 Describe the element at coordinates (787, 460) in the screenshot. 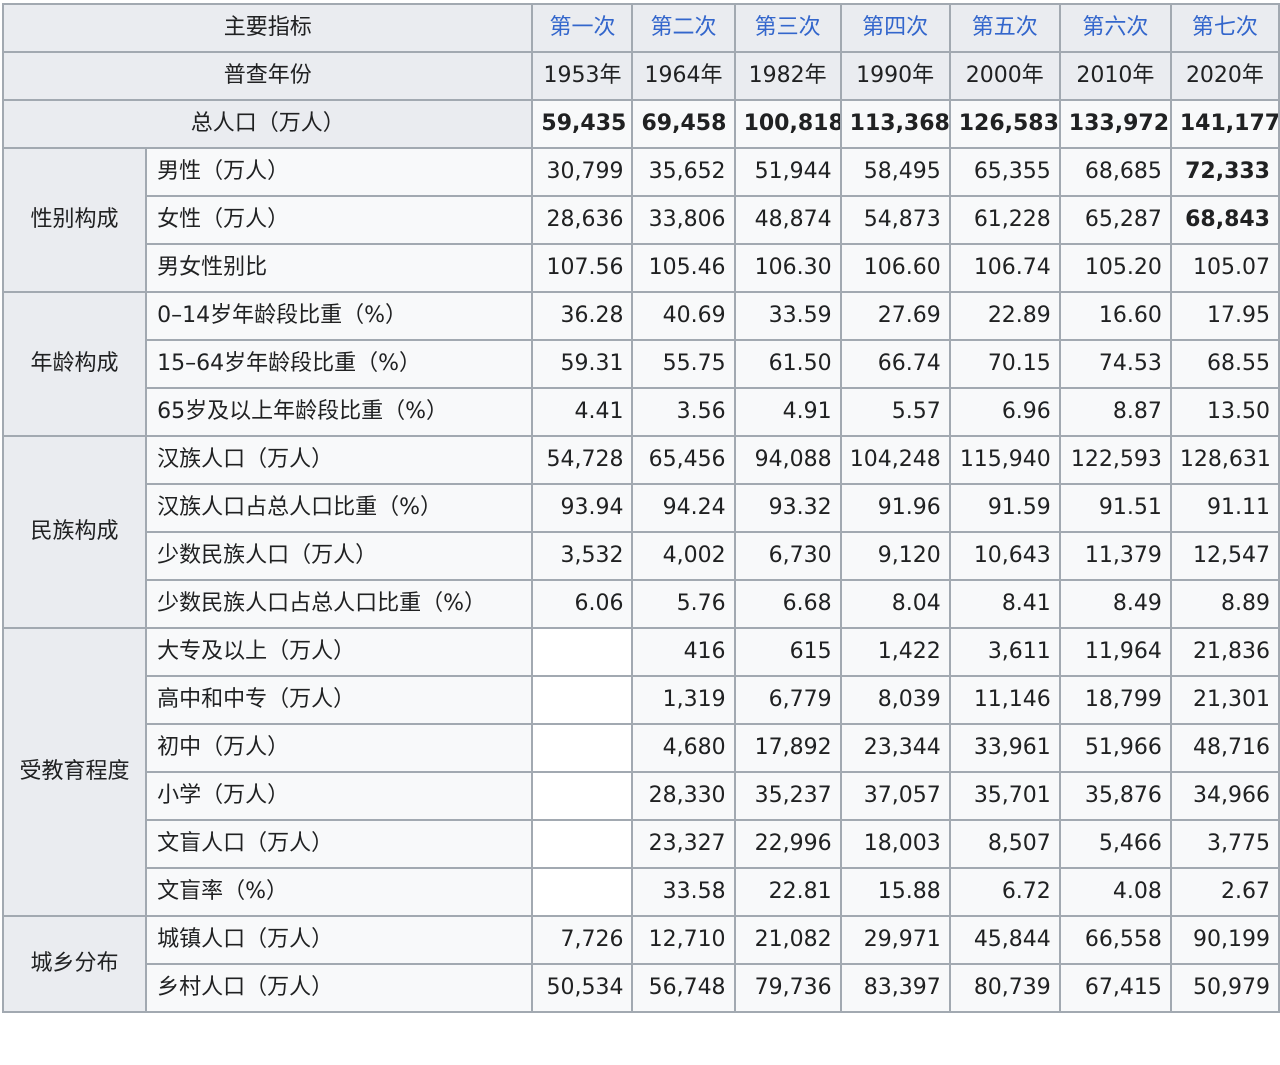

I see `cell-value: 94,088` at that location.